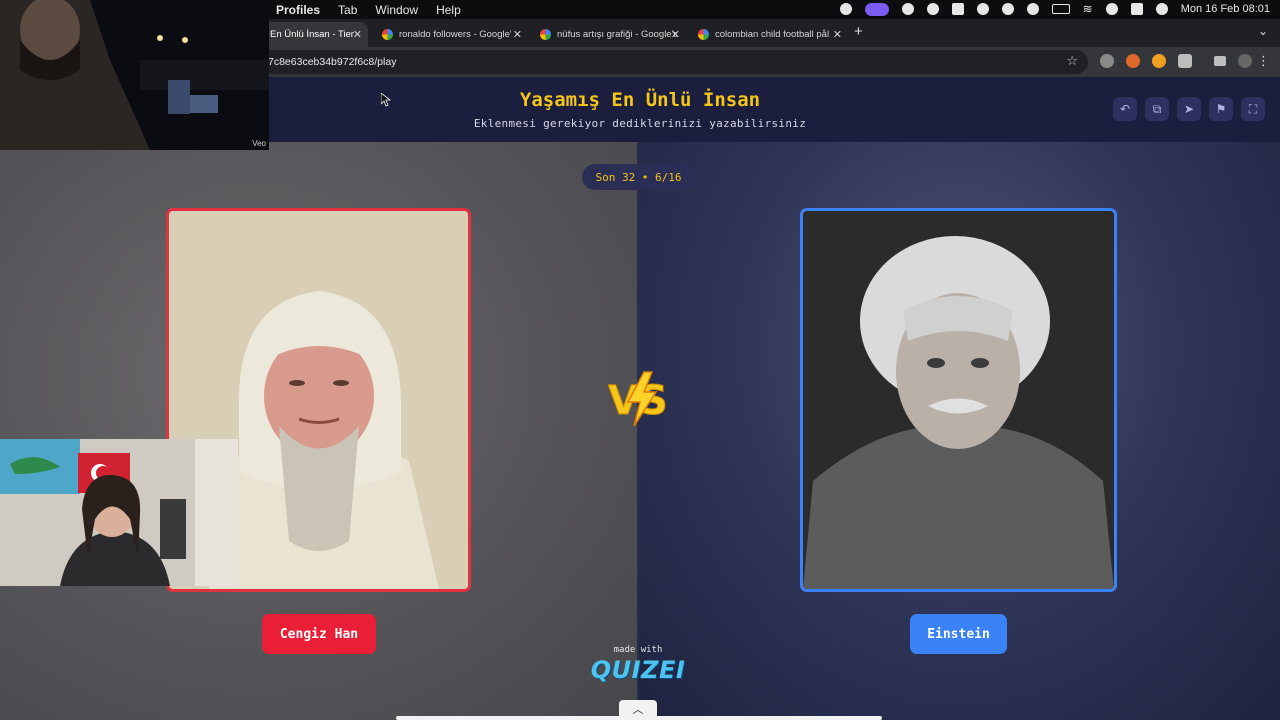 Image resolution: width=1280 pixels, height=720 pixels. What do you see at coordinates (1125, 109) in the screenshot?
I see `undo-icon: ↶` at bounding box center [1125, 109].